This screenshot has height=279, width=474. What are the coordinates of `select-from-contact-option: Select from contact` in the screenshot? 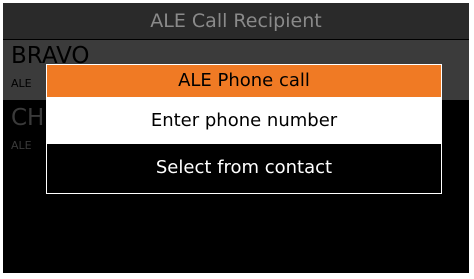 It's located at (244, 167).